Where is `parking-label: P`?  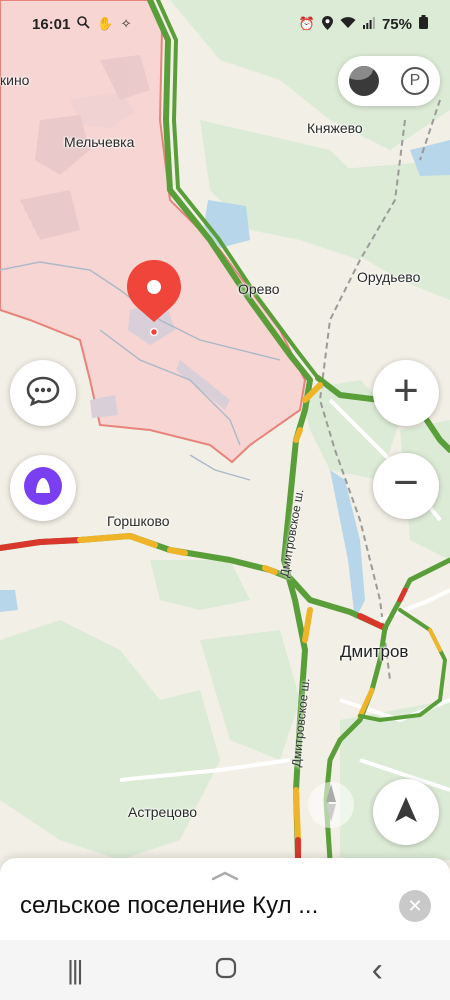 parking-label: P is located at coordinates (415, 80).